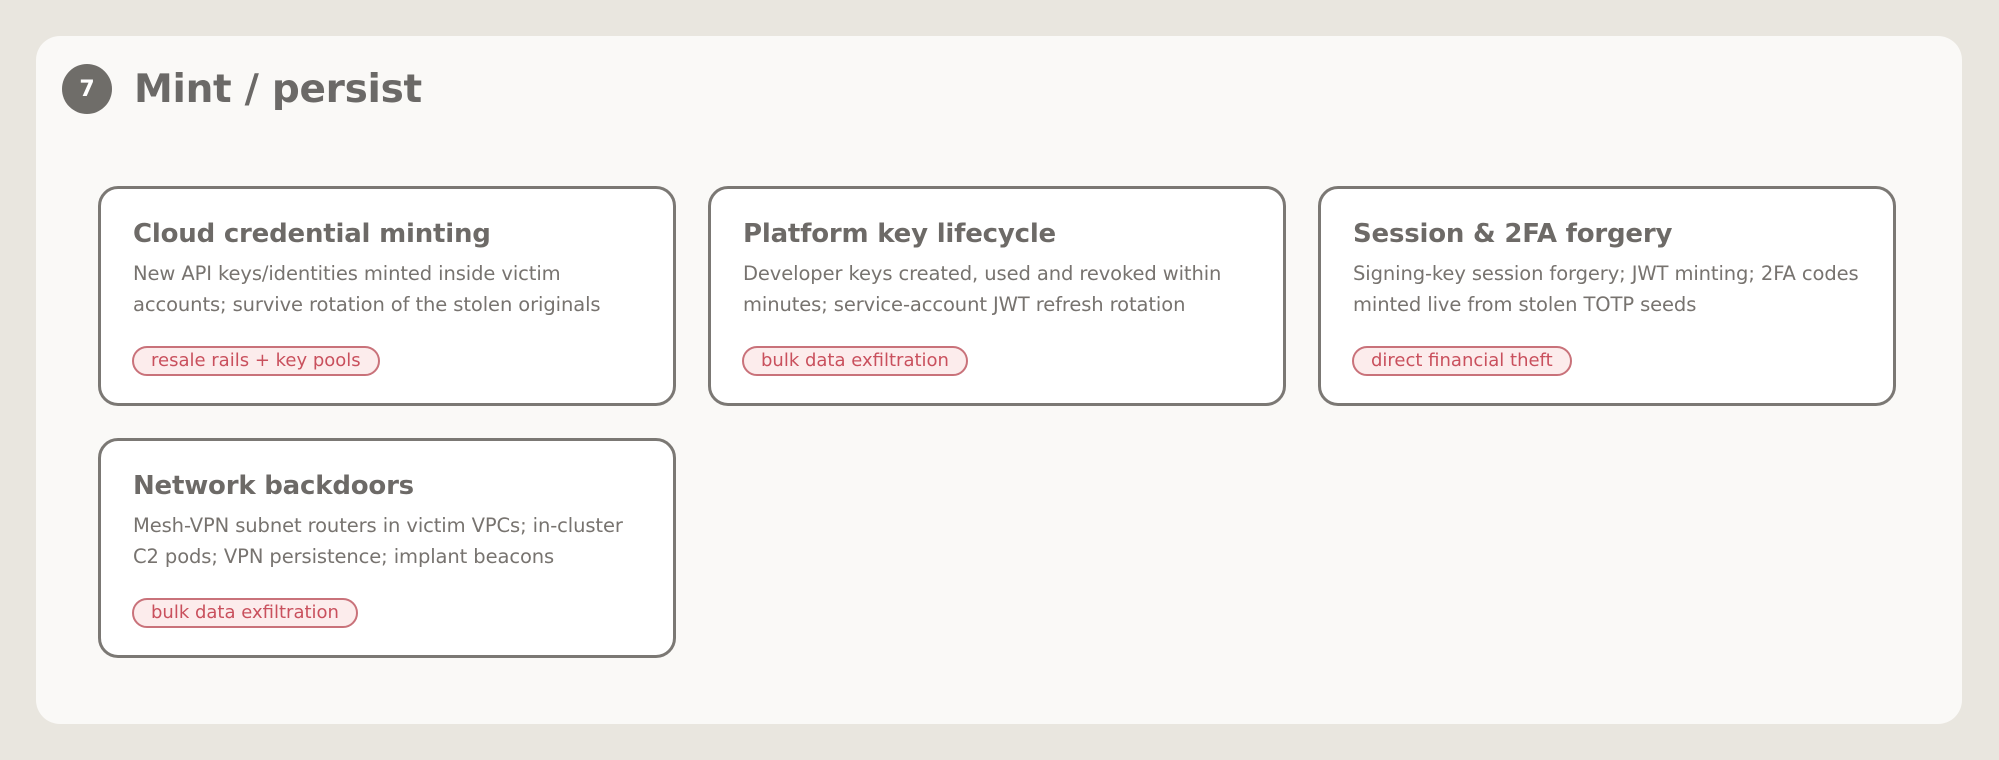 Image resolution: width=1999 pixels, height=760 pixels. I want to click on card-title: Session & 2FA forgery, so click(1513, 234).